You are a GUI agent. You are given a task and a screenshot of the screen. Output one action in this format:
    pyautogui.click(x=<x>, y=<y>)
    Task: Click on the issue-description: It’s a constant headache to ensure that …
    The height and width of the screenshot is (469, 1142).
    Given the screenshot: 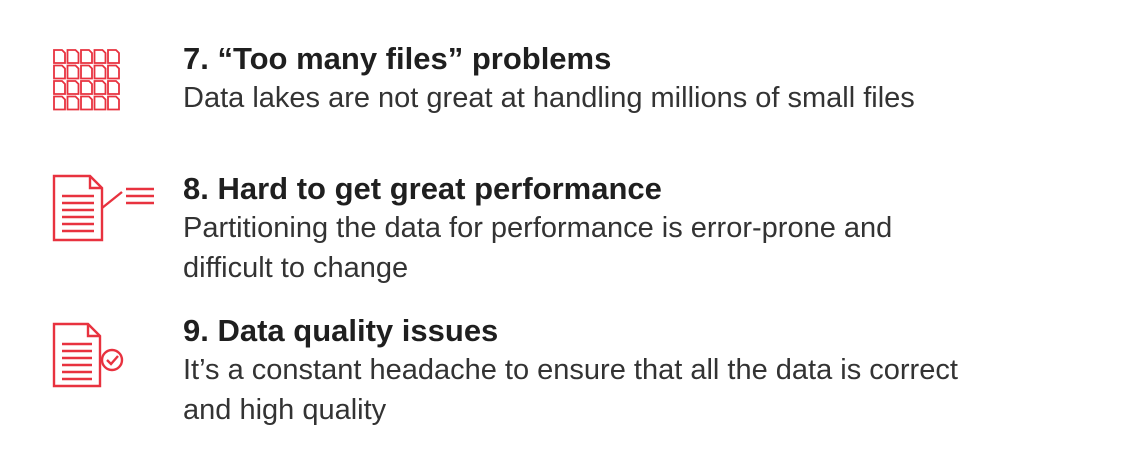 What is the action you would take?
    pyautogui.click(x=570, y=370)
    